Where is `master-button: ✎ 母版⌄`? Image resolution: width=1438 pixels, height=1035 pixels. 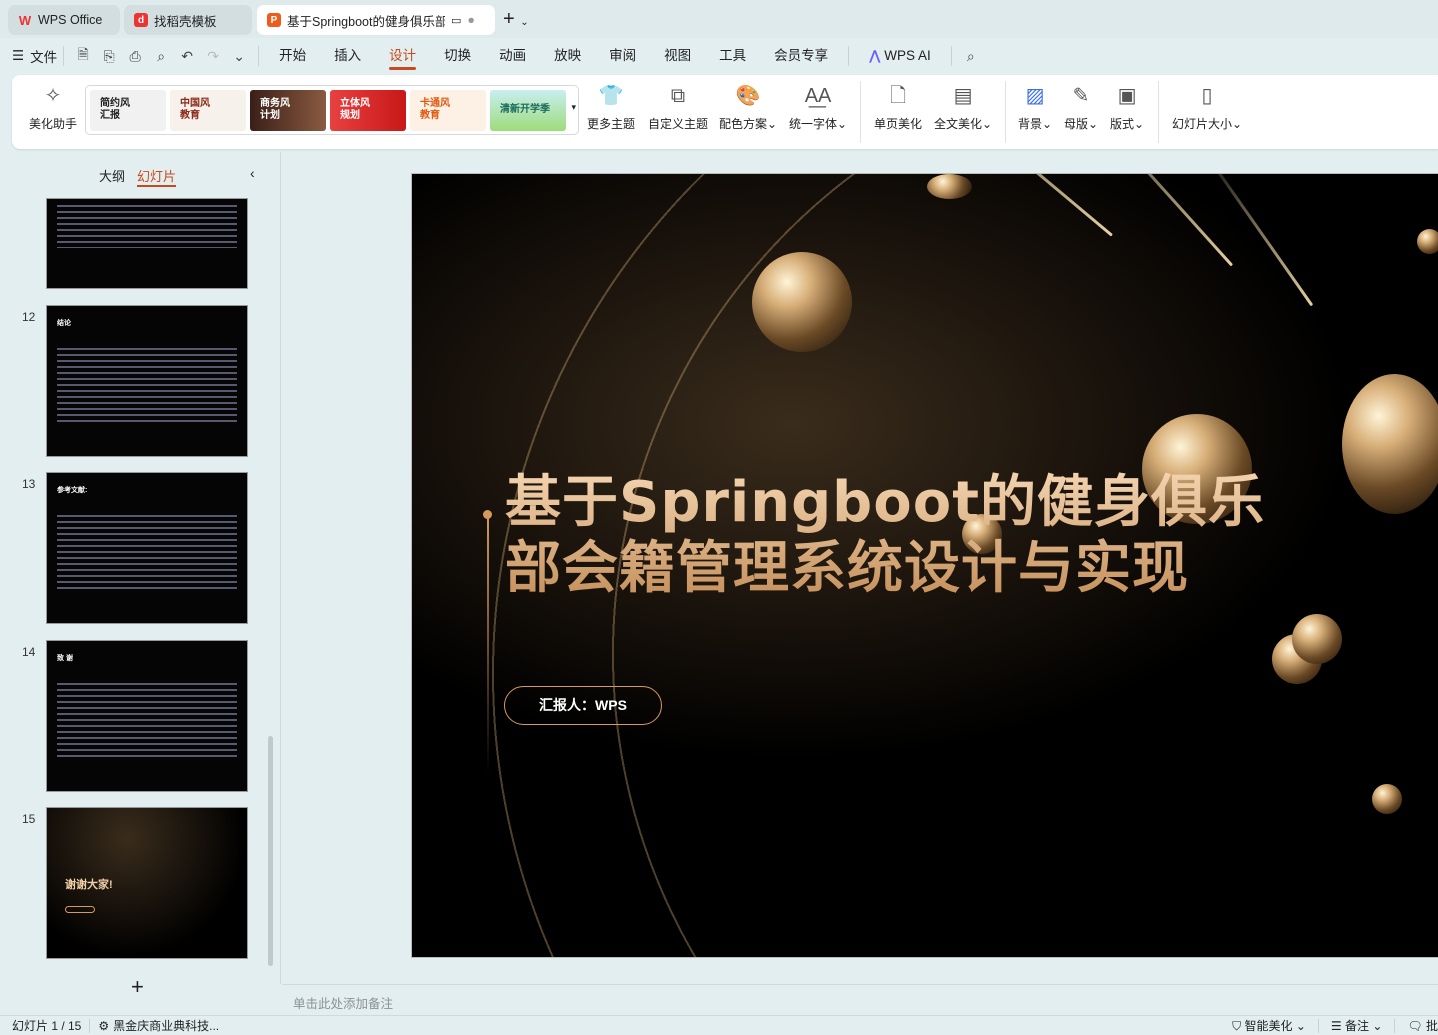 master-button: ✎ 母版⌄ is located at coordinates (1081, 107).